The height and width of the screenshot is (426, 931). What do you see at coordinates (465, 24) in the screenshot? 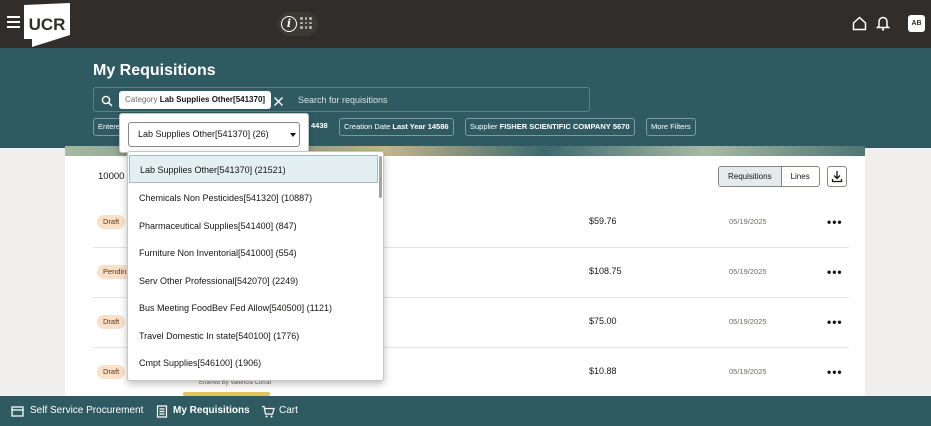
I see `global-header: UCR i AB` at bounding box center [465, 24].